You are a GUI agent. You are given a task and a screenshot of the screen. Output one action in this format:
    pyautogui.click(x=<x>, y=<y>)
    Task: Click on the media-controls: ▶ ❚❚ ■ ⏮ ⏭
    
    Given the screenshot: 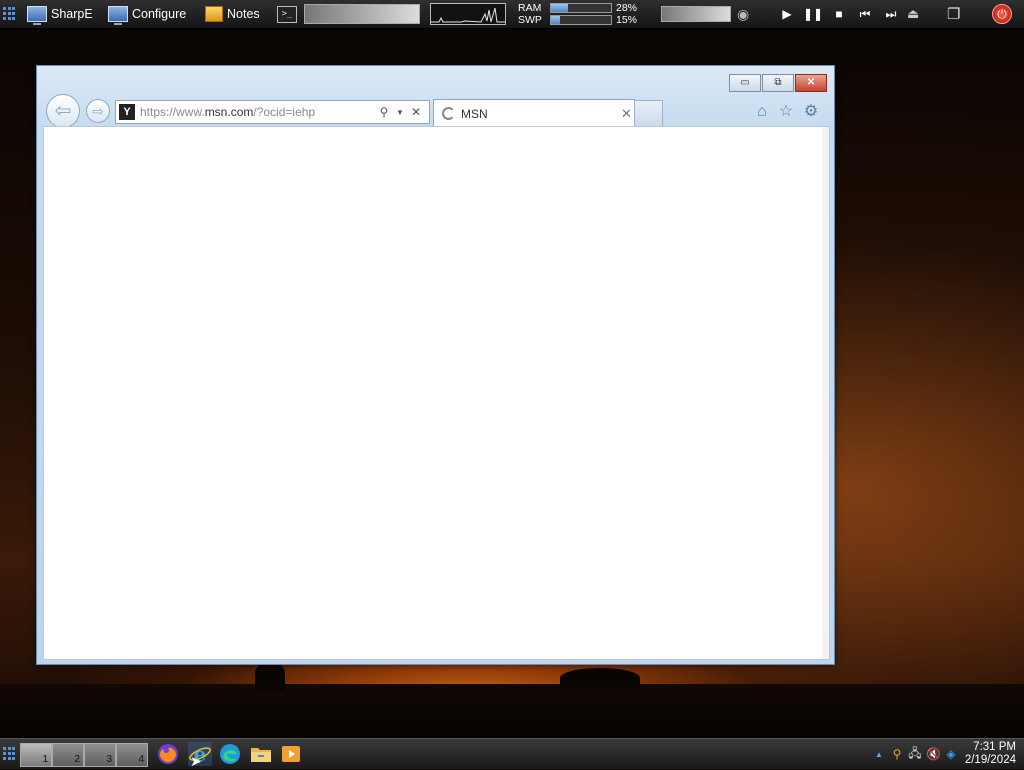 What is the action you would take?
    pyautogui.click(x=839, y=14)
    